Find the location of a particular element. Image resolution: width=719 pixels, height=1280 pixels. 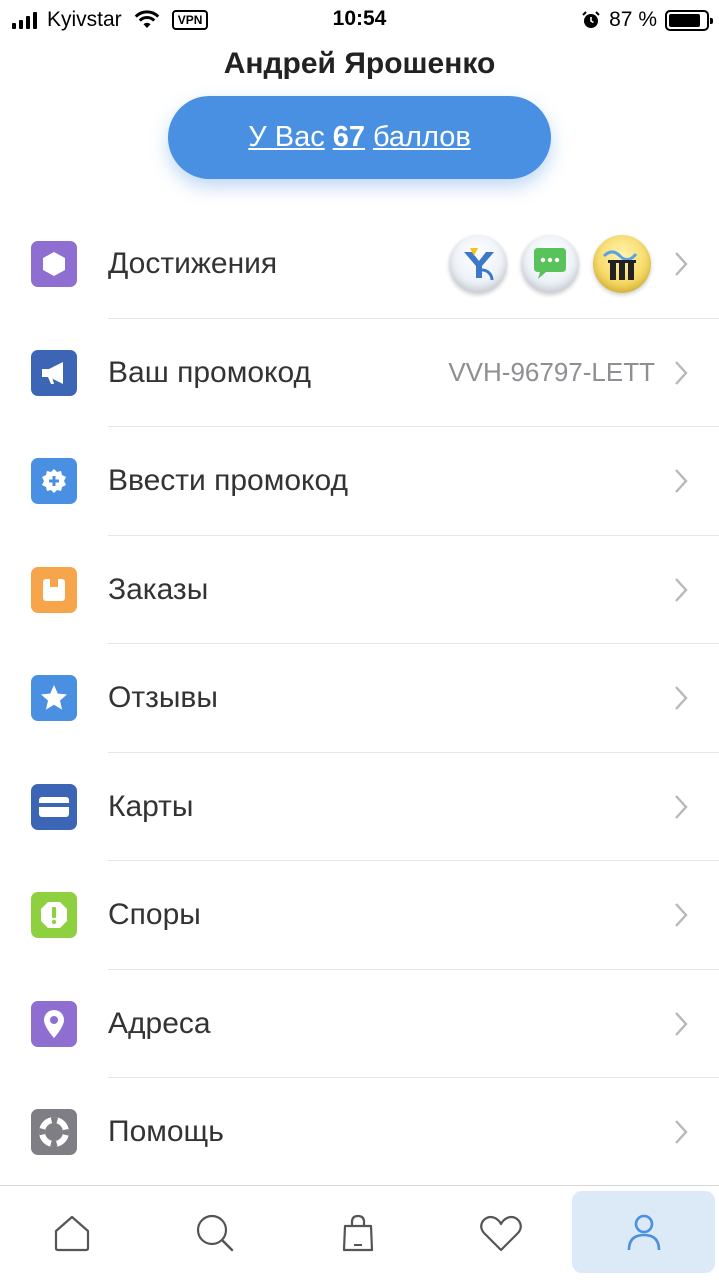

tab-profile is located at coordinates (643, 1232).